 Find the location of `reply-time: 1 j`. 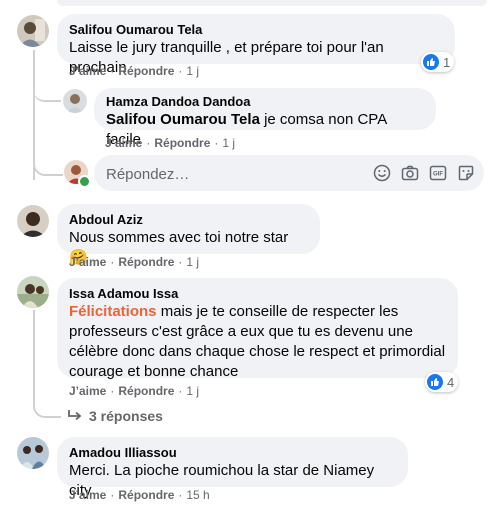

reply-time: 1 j is located at coordinates (228, 143).